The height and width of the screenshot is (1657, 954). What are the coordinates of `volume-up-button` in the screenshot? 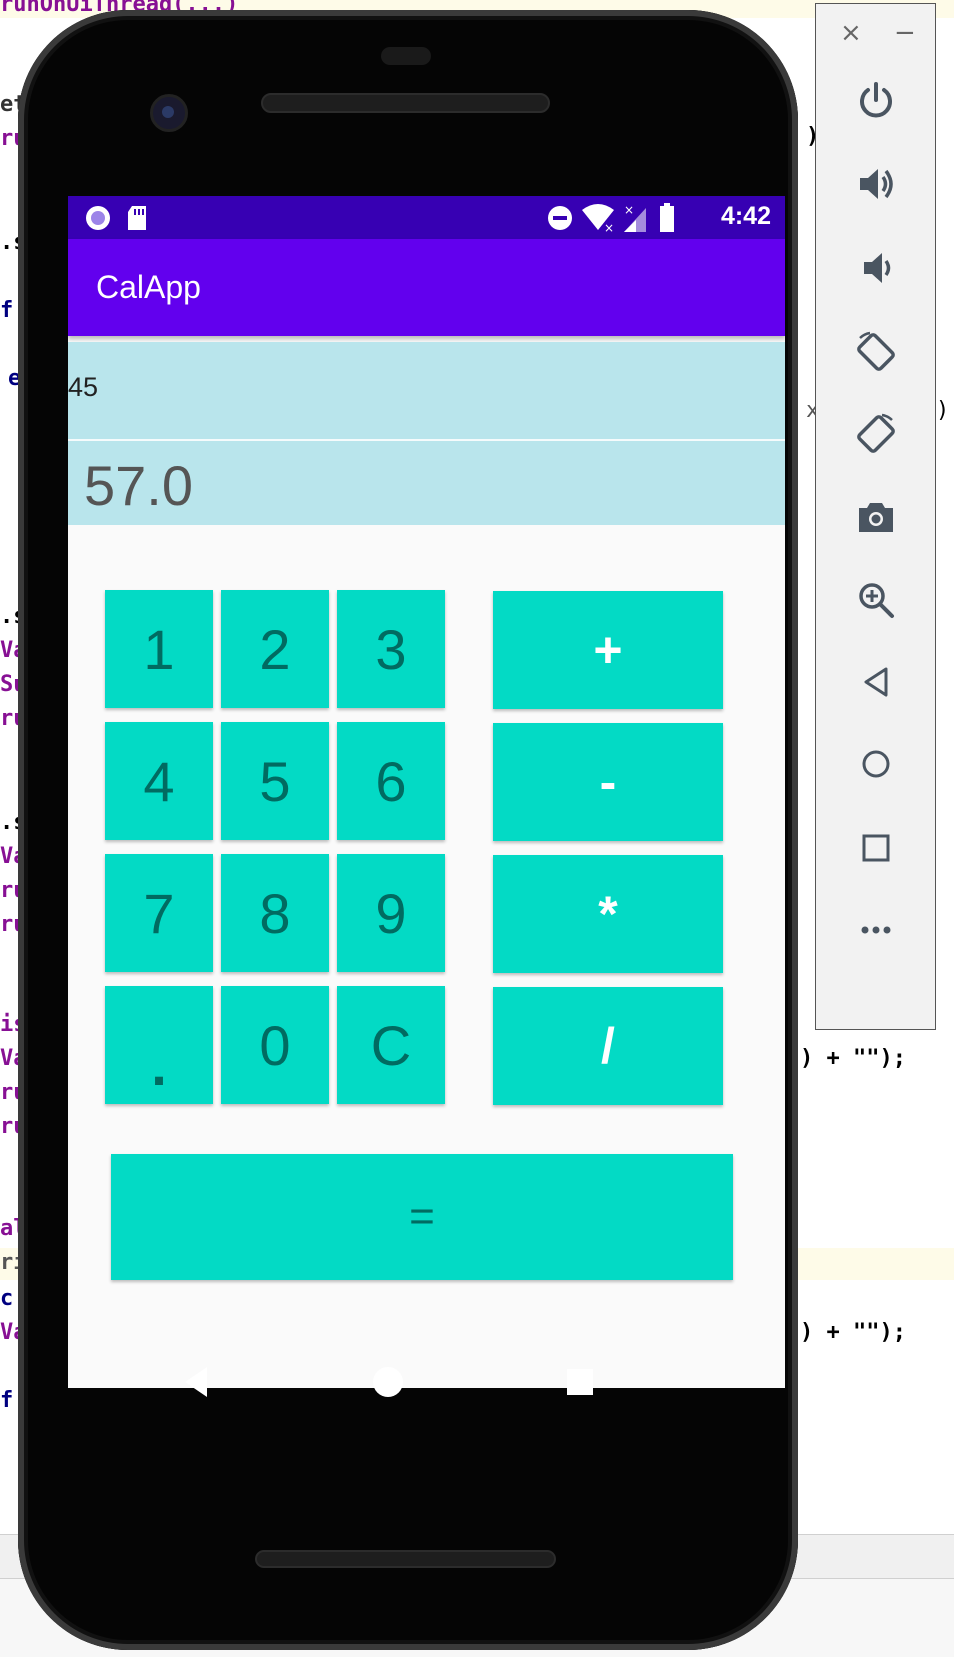 It's located at (876, 184).